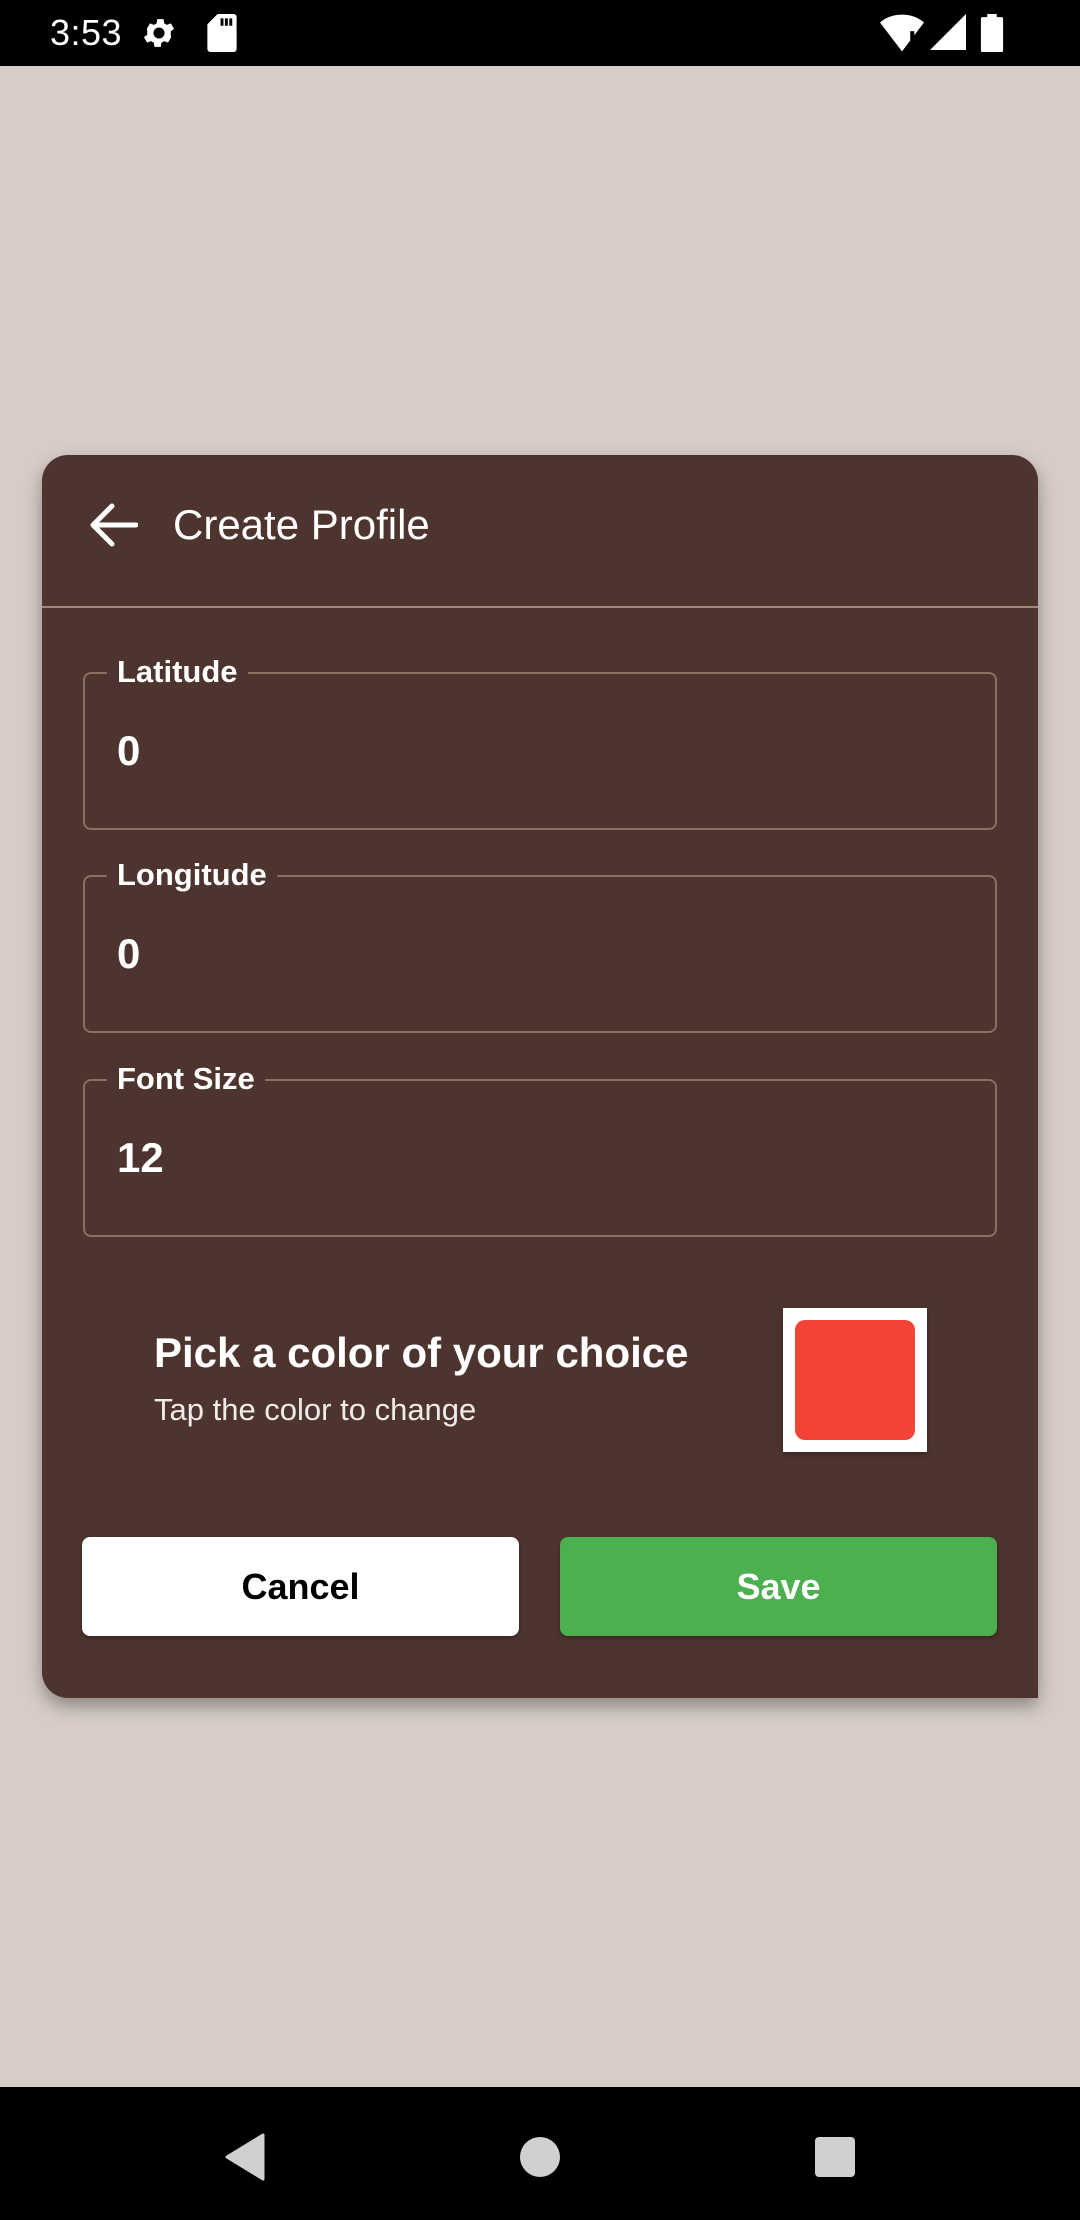 The width and height of the screenshot is (1080, 2220). I want to click on latitude-label: Latitude, so click(177, 672).